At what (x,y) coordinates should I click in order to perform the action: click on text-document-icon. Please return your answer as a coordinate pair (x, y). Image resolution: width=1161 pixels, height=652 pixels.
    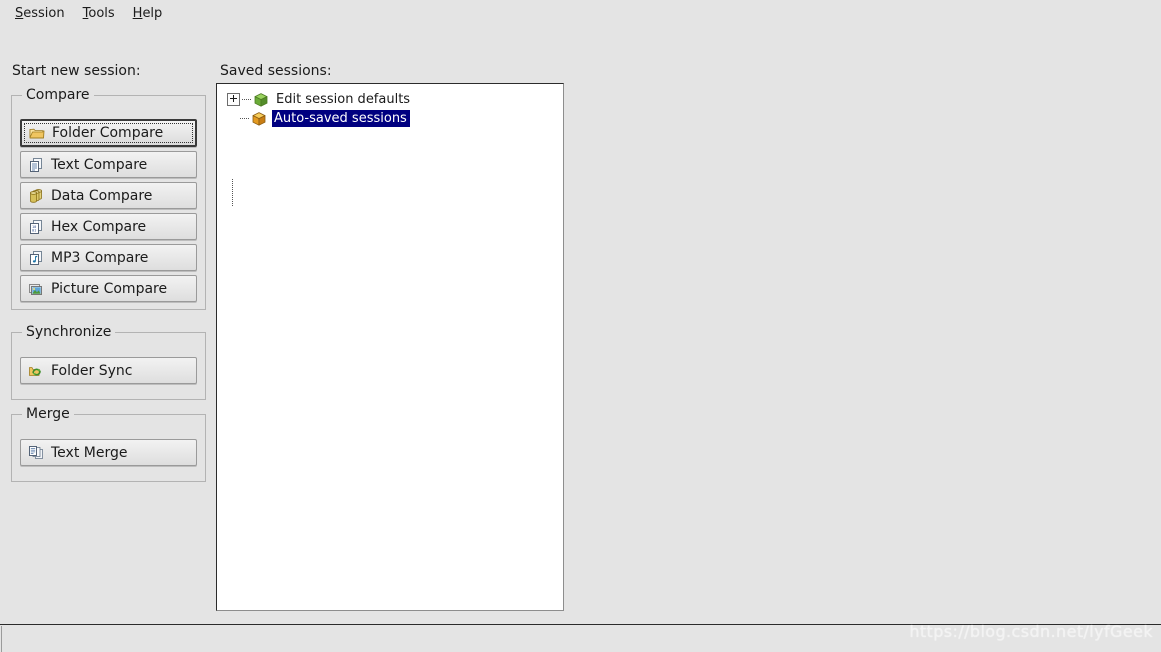
    Looking at the image, I should click on (36, 165).